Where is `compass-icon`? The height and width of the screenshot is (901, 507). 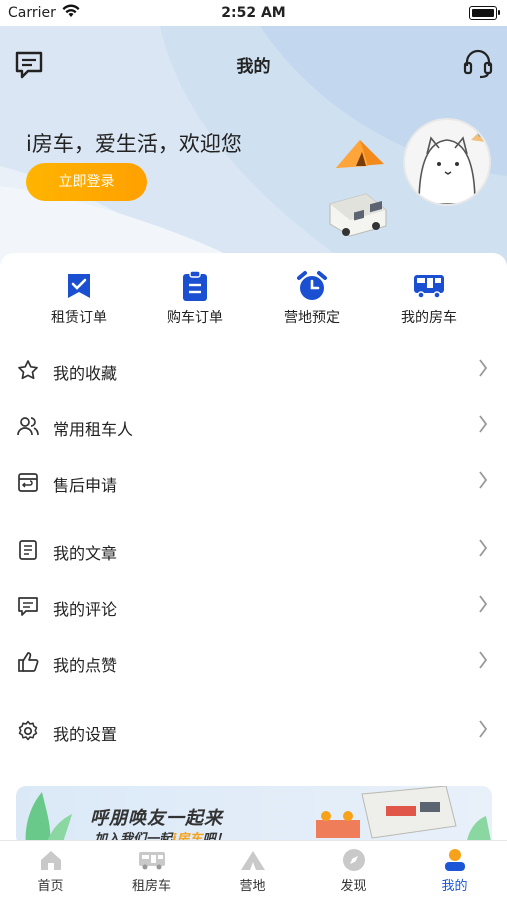
compass-icon is located at coordinates (353, 860).